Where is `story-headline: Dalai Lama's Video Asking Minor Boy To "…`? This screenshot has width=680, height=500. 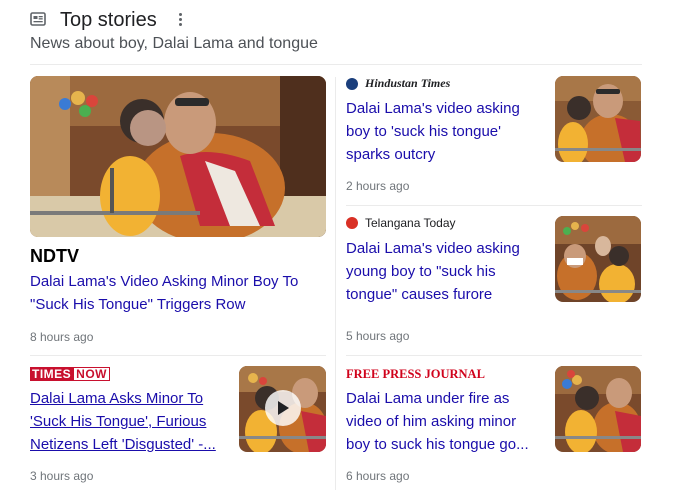 story-headline: Dalai Lama's Video Asking Minor Boy To "… is located at coordinates (175, 293).